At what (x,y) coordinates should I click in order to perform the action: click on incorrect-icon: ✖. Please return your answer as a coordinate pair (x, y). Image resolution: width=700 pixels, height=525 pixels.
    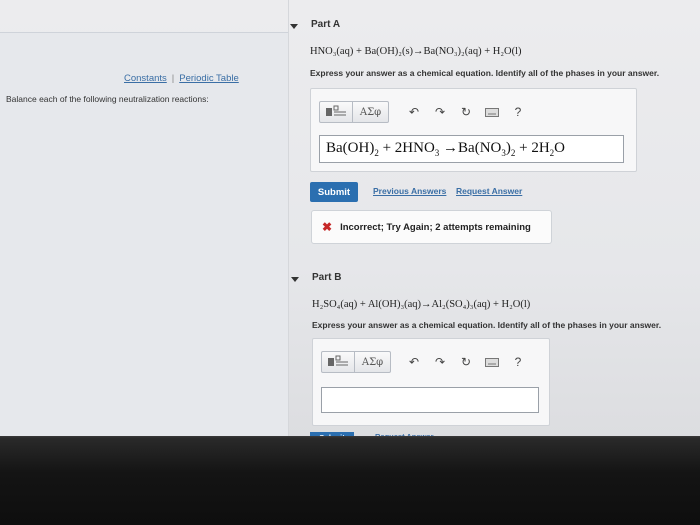
    Looking at the image, I should click on (327, 227).